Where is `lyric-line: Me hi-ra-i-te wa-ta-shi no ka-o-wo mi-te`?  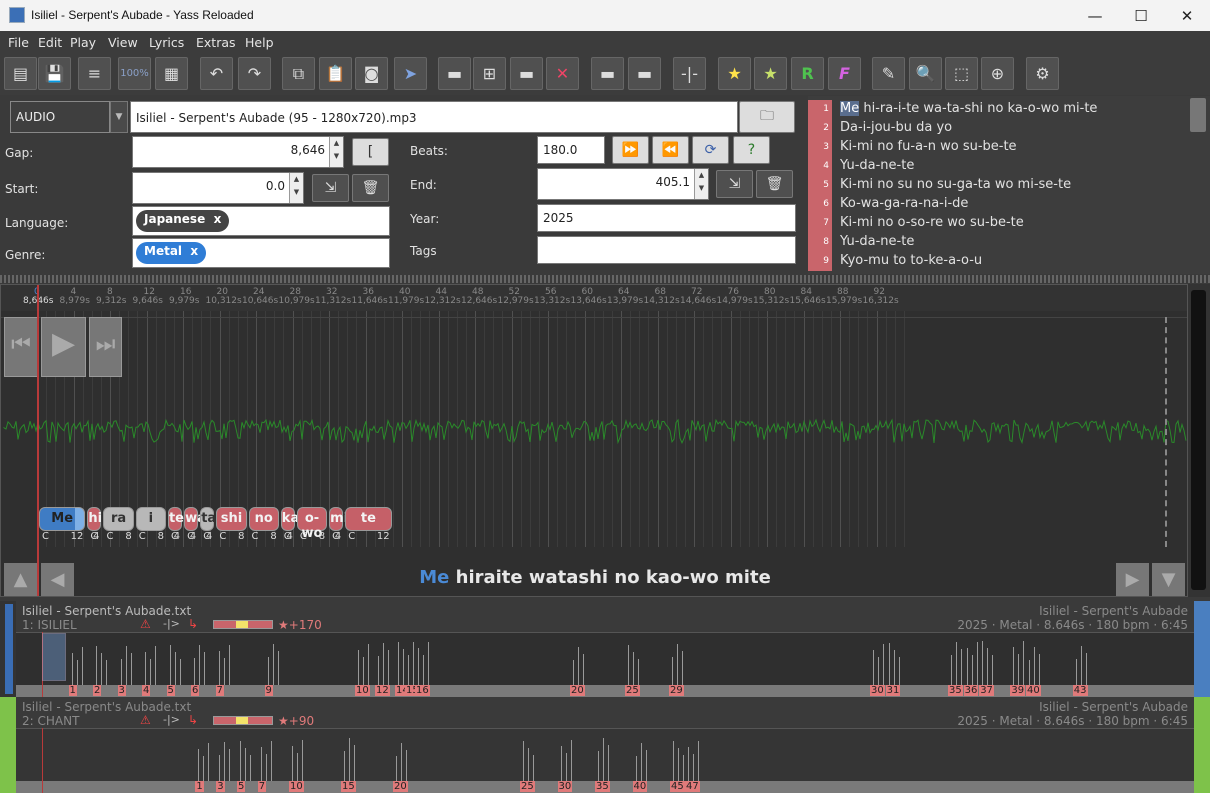 lyric-line: Me hi-ra-i-te wa-ta-shi no ka-o-wo mi-te is located at coordinates (968, 108).